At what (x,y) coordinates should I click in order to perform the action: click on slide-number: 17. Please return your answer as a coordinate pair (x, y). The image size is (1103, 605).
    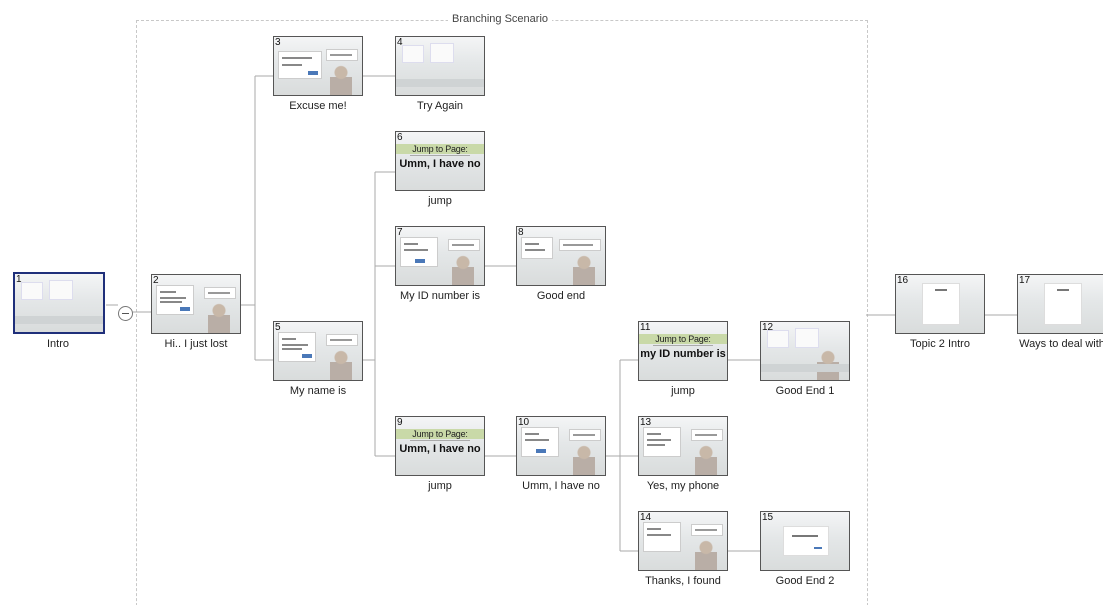
    Looking at the image, I should click on (1025, 280).